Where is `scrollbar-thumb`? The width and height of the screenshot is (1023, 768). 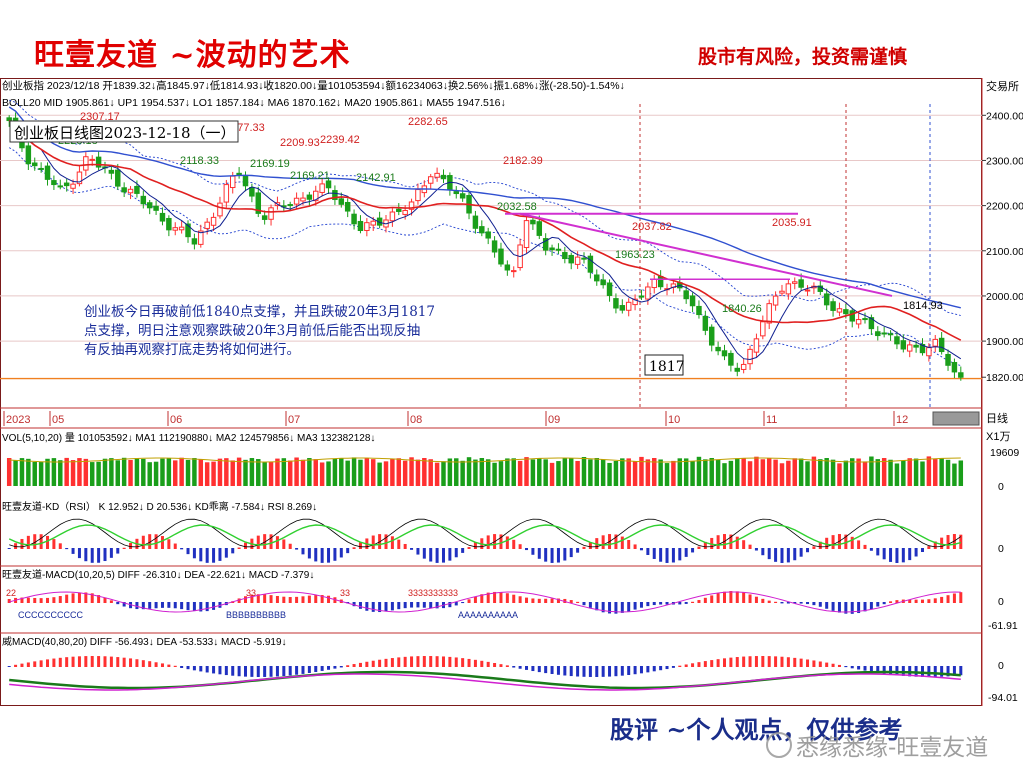 scrollbar-thumb is located at coordinates (956, 418).